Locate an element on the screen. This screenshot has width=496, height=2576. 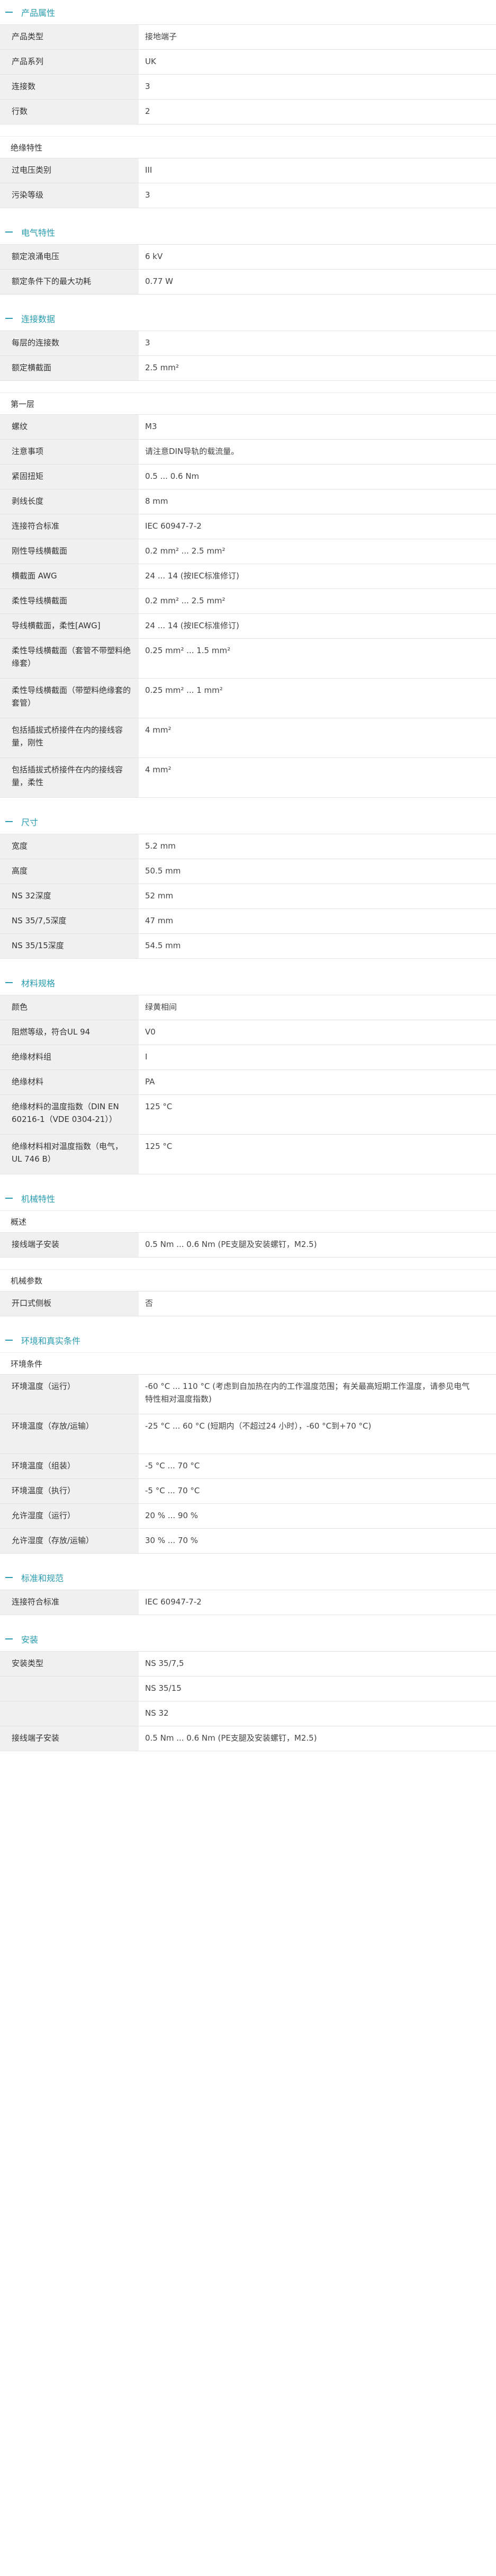
section-header: 材料规格 is located at coordinates (248, 983).